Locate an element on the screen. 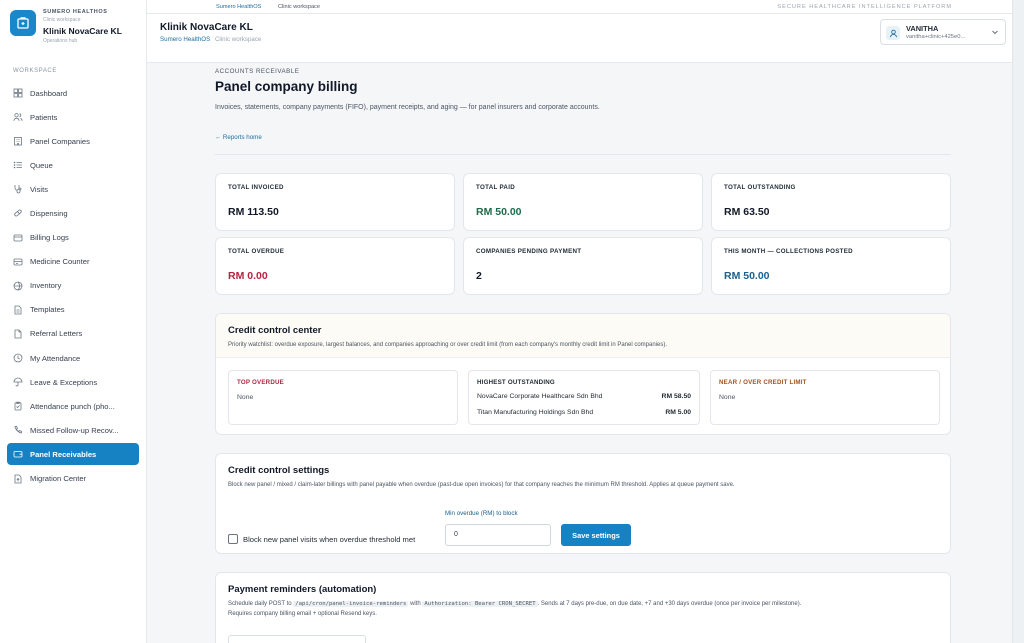 The width and height of the screenshot is (1024, 643). sidebar-item-label: Referral Letters is located at coordinates (56, 334).